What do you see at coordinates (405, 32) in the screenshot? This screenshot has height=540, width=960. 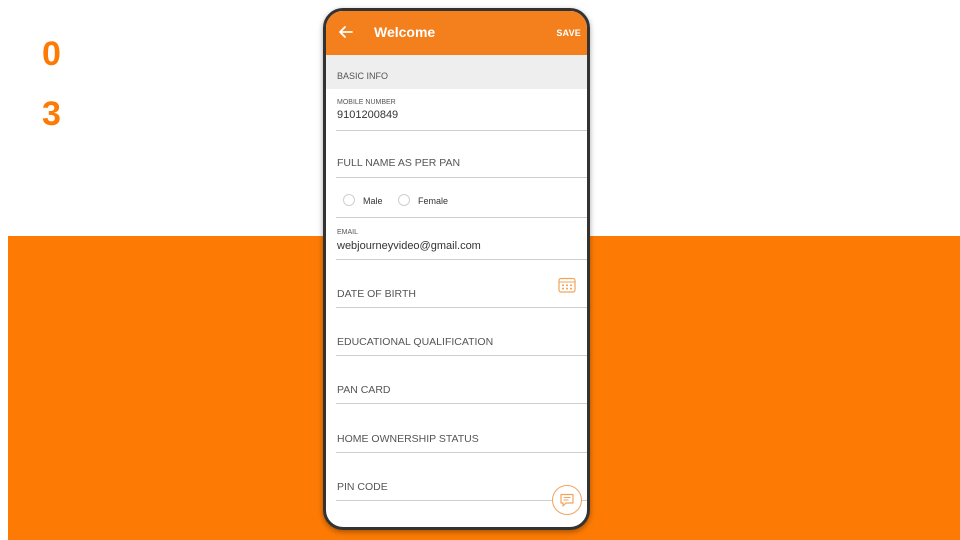 I see `page-title: Welcome` at bounding box center [405, 32].